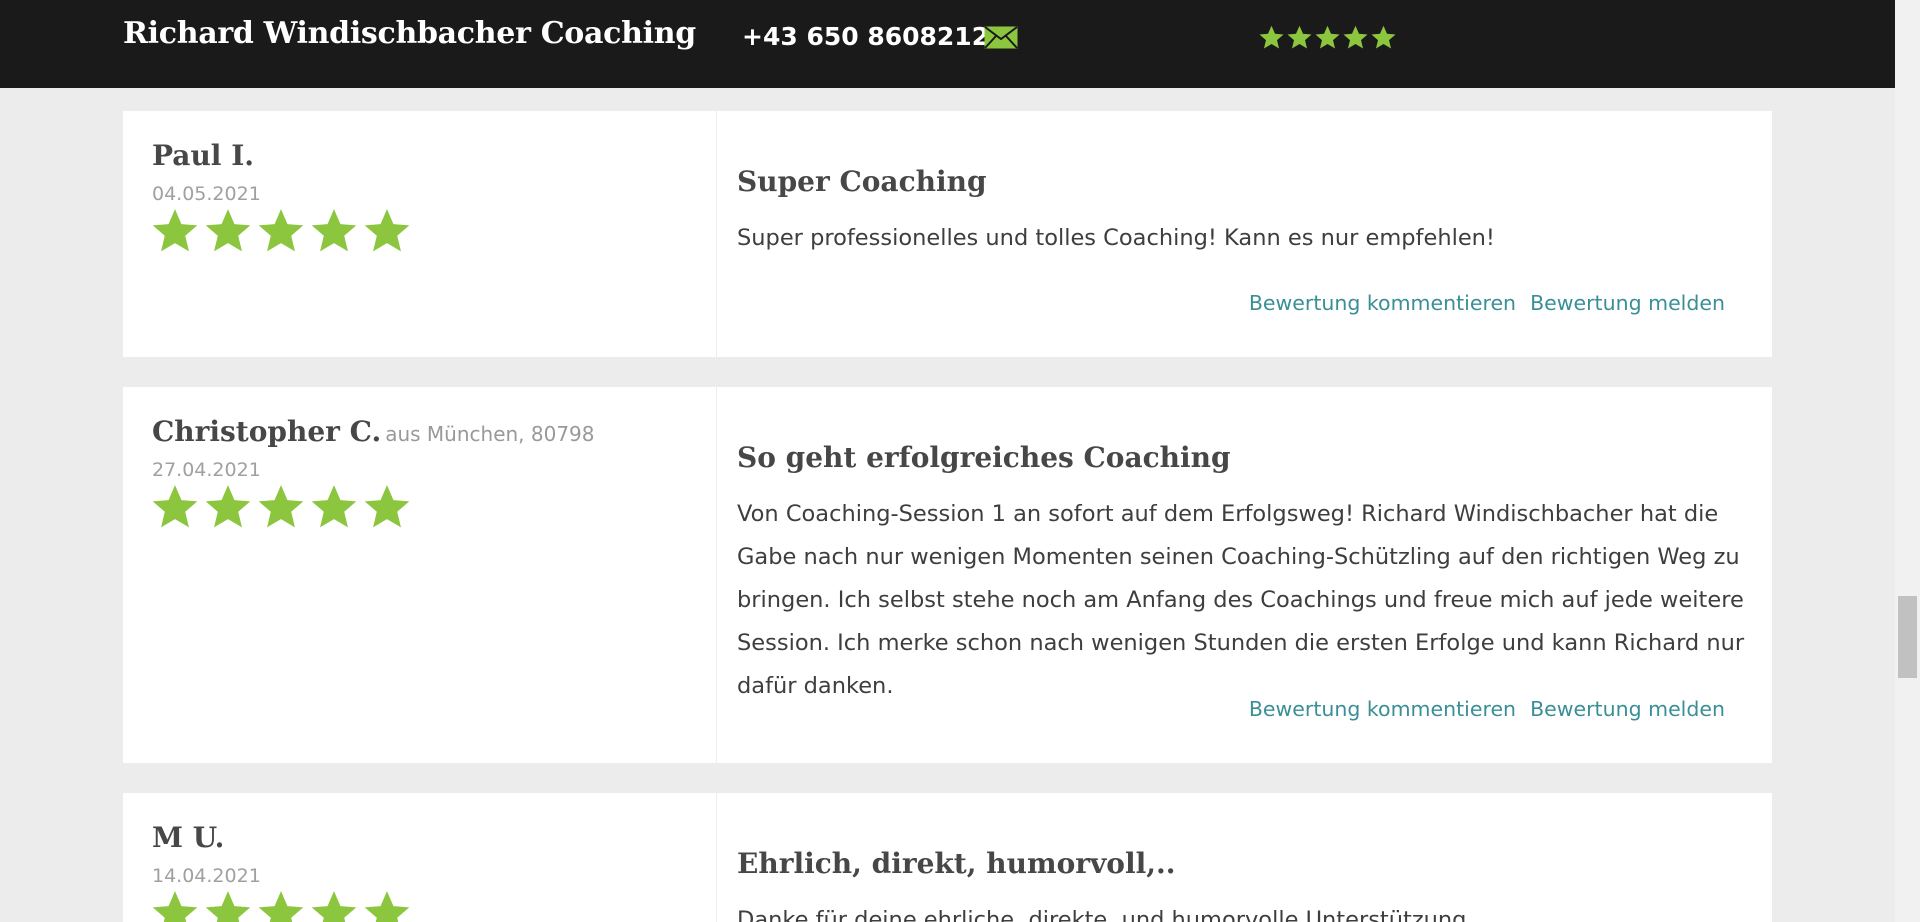 This screenshot has width=1920, height=922. What do you see at coordinates (206, 876) in the screenshot?
I see `review-date: 14.04.2021` at bounding box center [206, 876].